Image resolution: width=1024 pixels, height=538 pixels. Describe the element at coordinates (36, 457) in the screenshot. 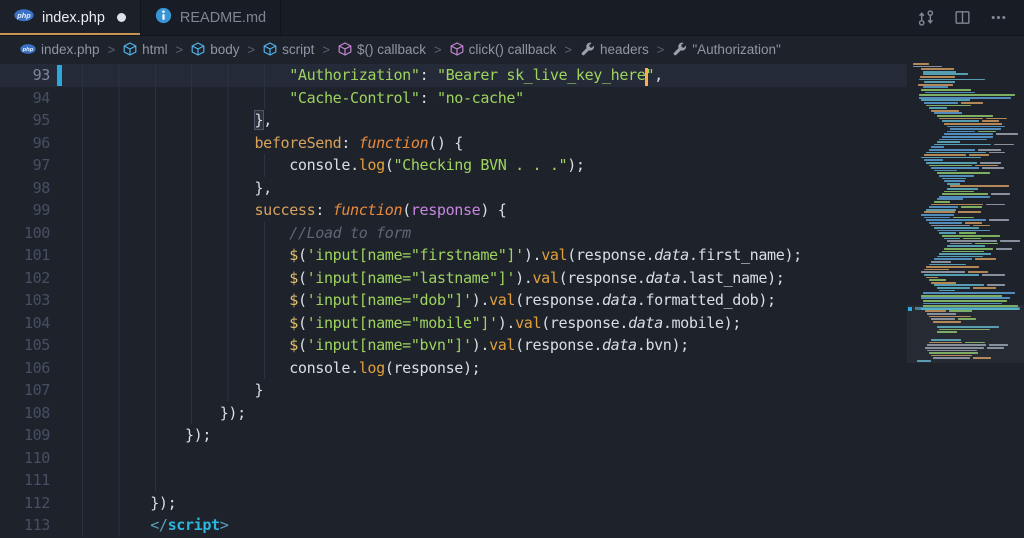

I see `line-number: 110` at that location.